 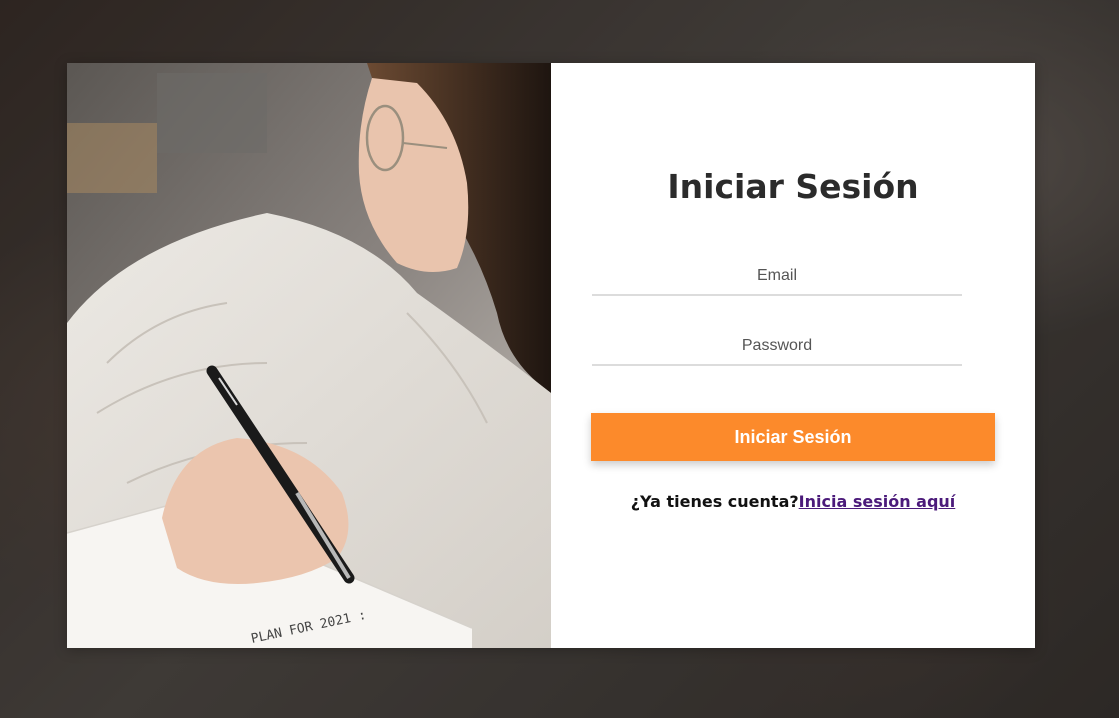 What do you see at coordinates (793, 186) in the screenshot?
I see `page-title: Iniciar Sesión` at bounding box center [793, 186].